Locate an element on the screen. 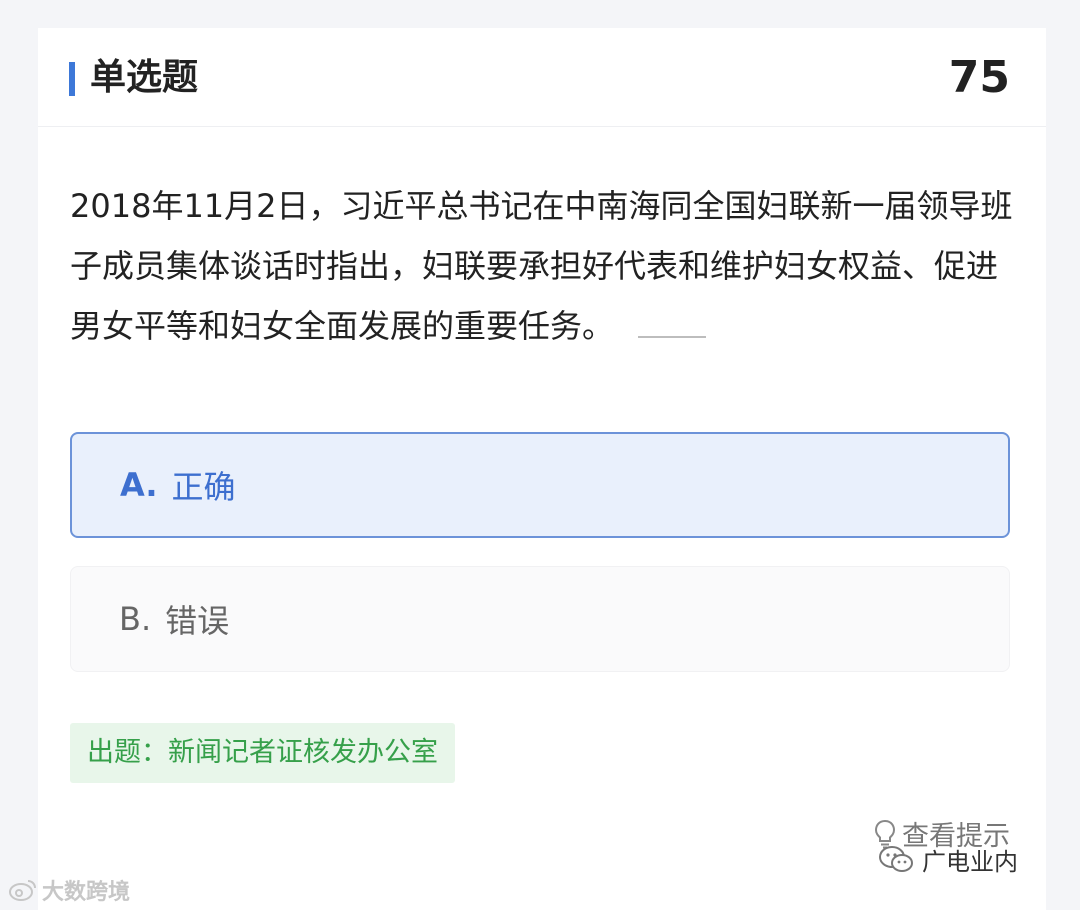  option-b-letter: B. is located at coordinates (135, 619).